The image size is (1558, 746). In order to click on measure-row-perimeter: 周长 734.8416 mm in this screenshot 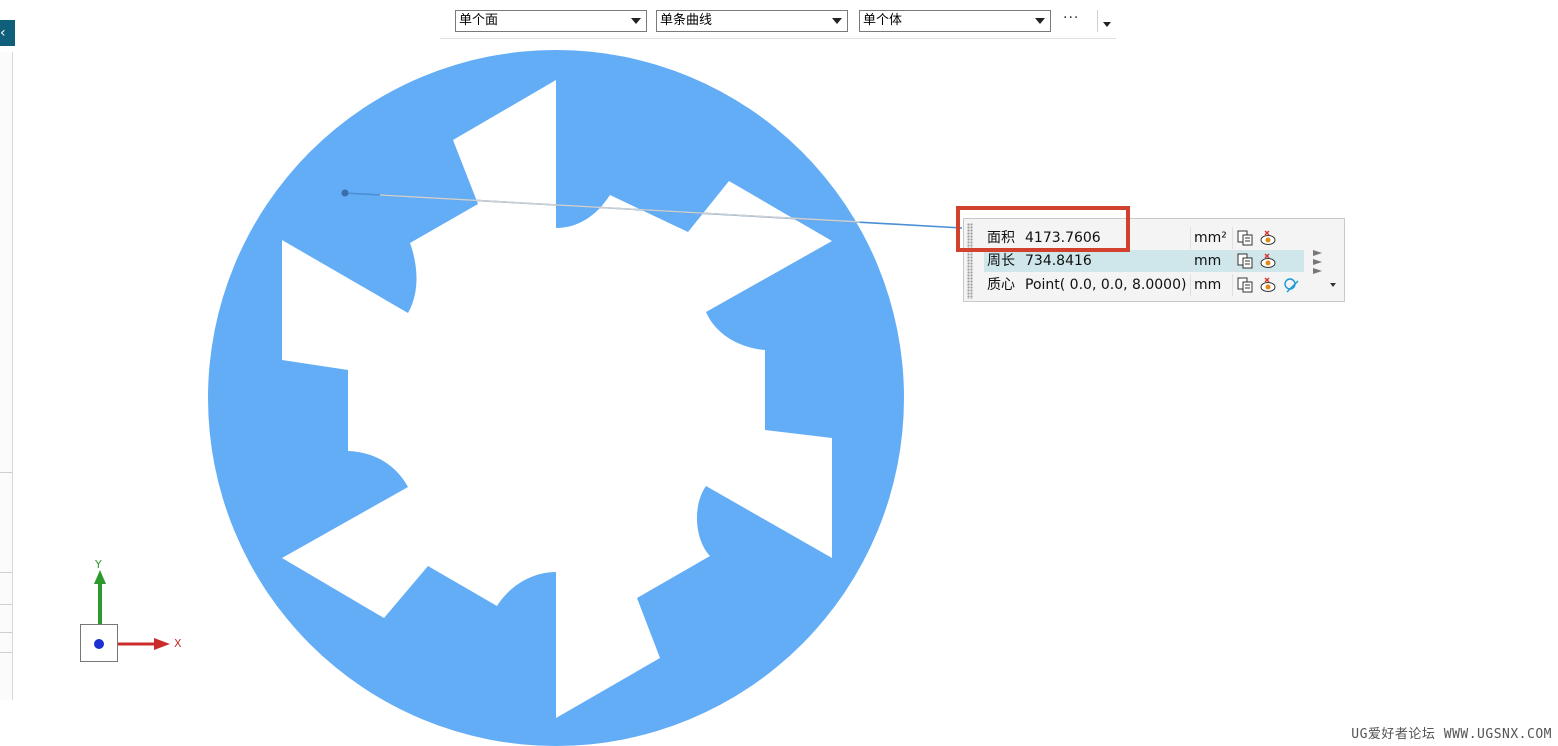, I will do `click(1144, 261)`.